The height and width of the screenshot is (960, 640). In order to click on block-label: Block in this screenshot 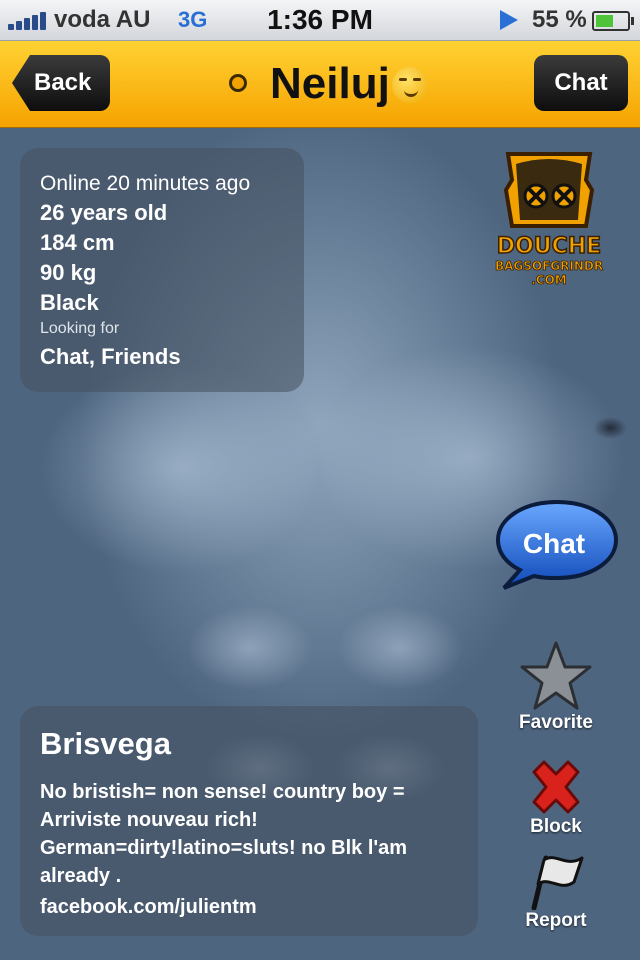, I will do `click(556, 826)`.